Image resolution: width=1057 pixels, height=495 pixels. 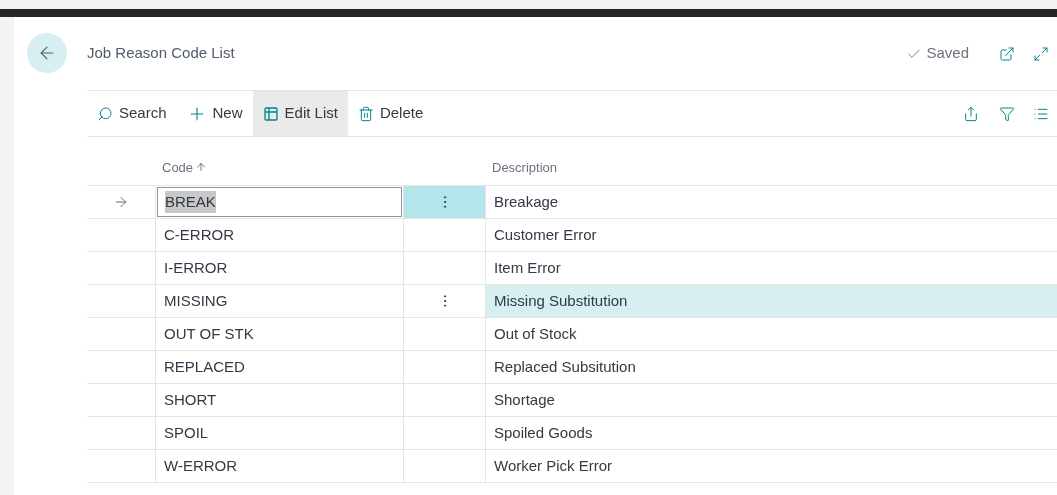 I want to click on share-icon, so click(x=971, y=113).